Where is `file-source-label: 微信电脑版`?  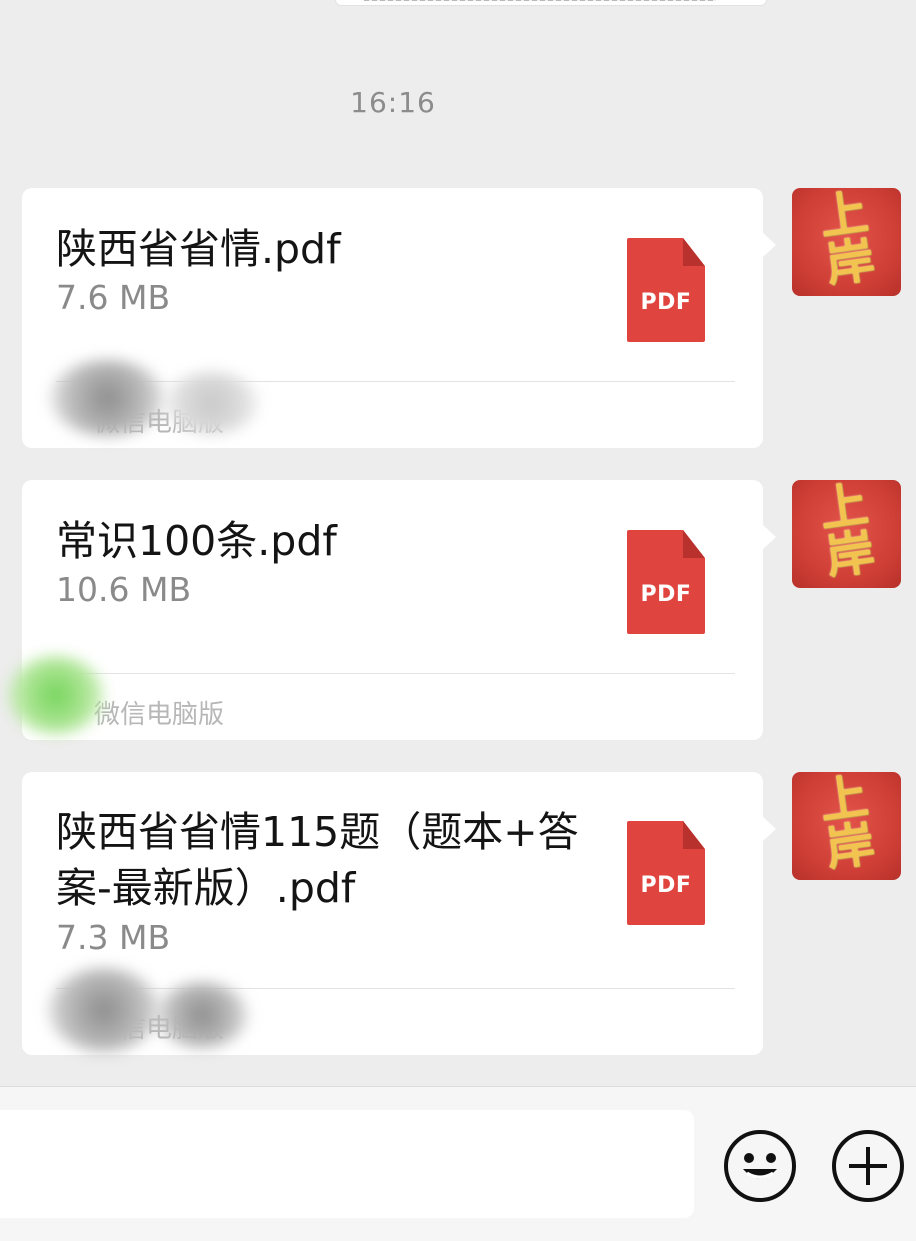 file-source-label: 微信电脑版 is located at coordinates (159, 715).